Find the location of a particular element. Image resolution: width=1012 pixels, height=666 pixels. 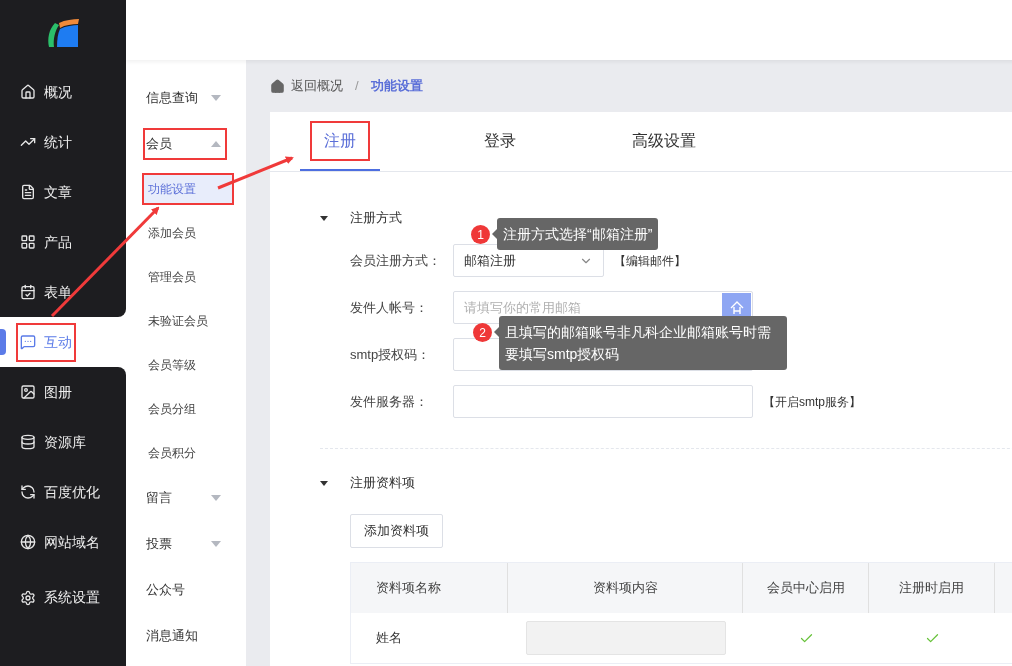

subnav-group: 信息查询 is located at coordinates (186, 98).